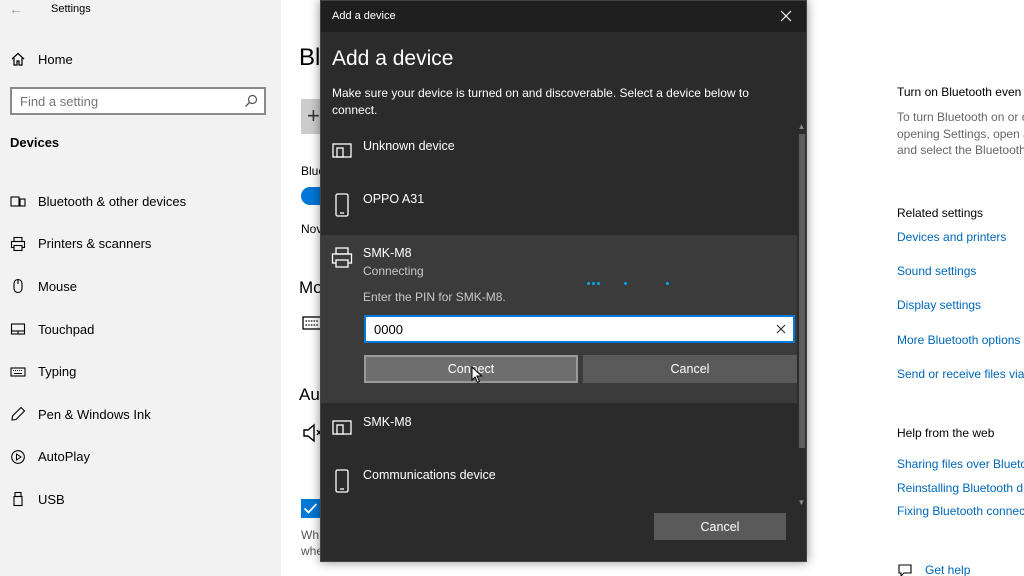 This screenshot has width=1024, height=576. What do you see at coordinates (939, 305) in the screenshot?
I see `link-display-settings: Display settings` at bounding box center [939, 305].